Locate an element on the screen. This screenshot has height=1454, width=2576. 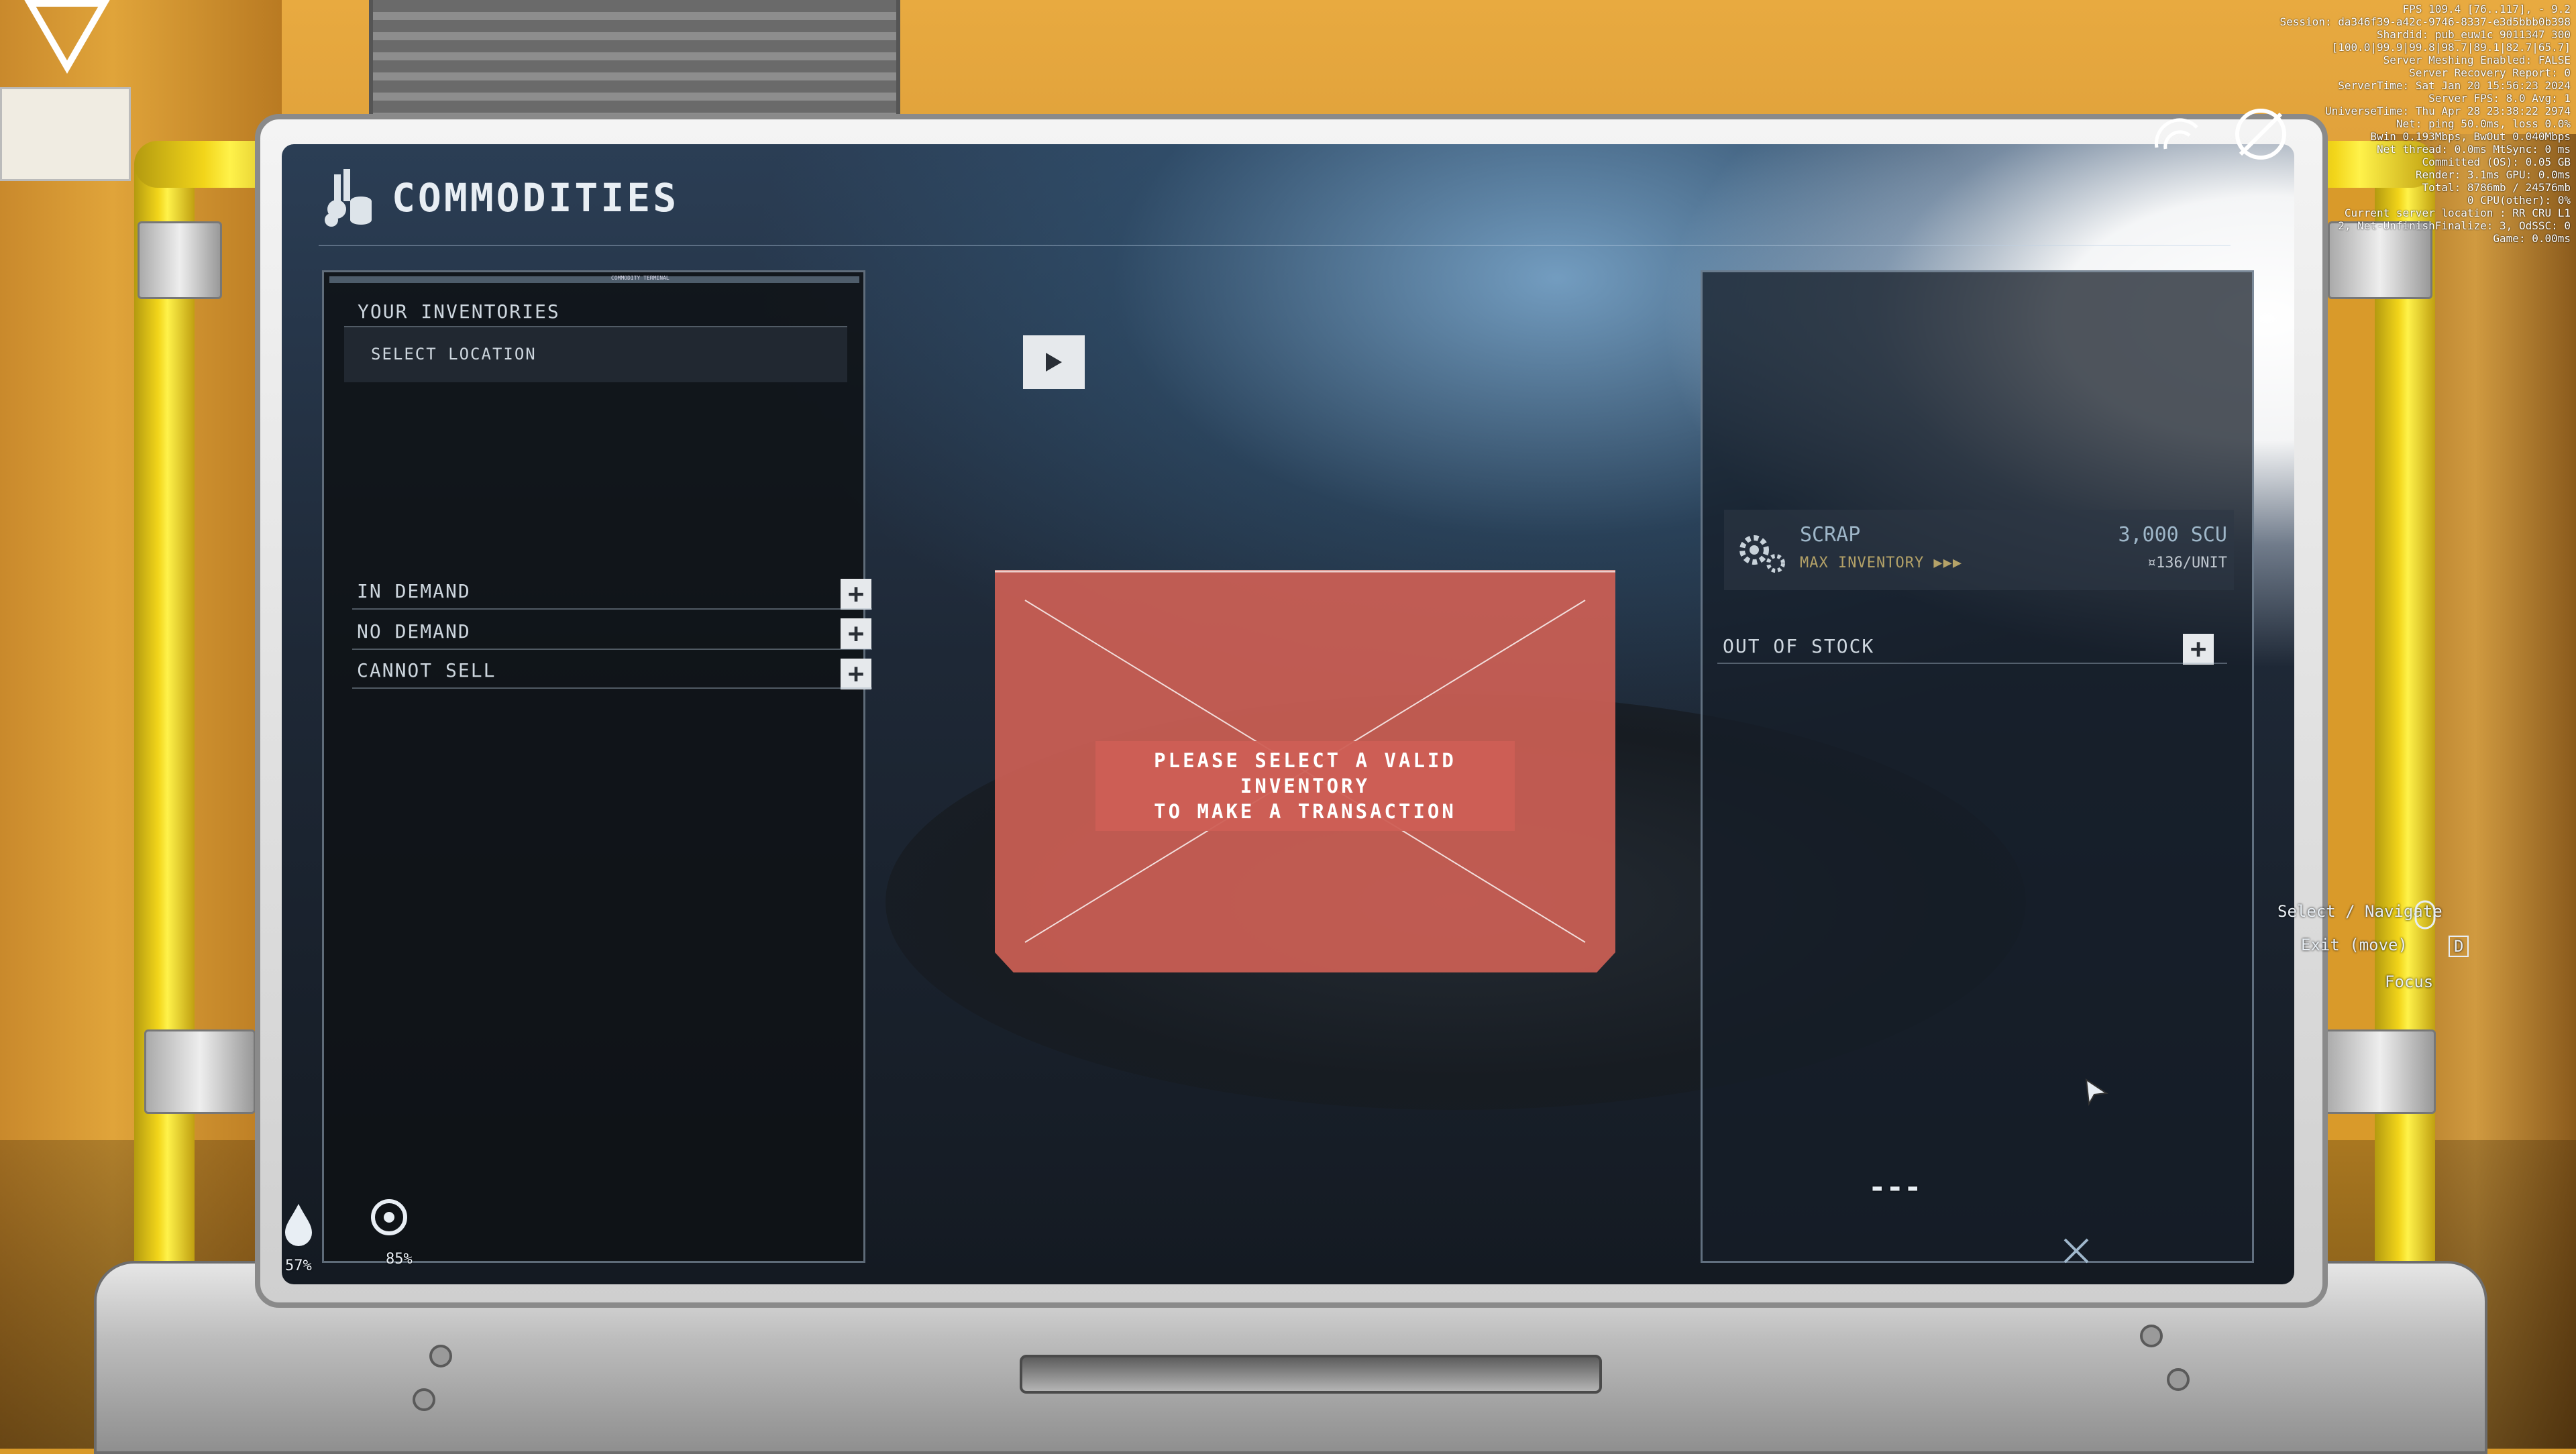
select-location-row: SELECT LOCATION is located at coordinates (595, 354).